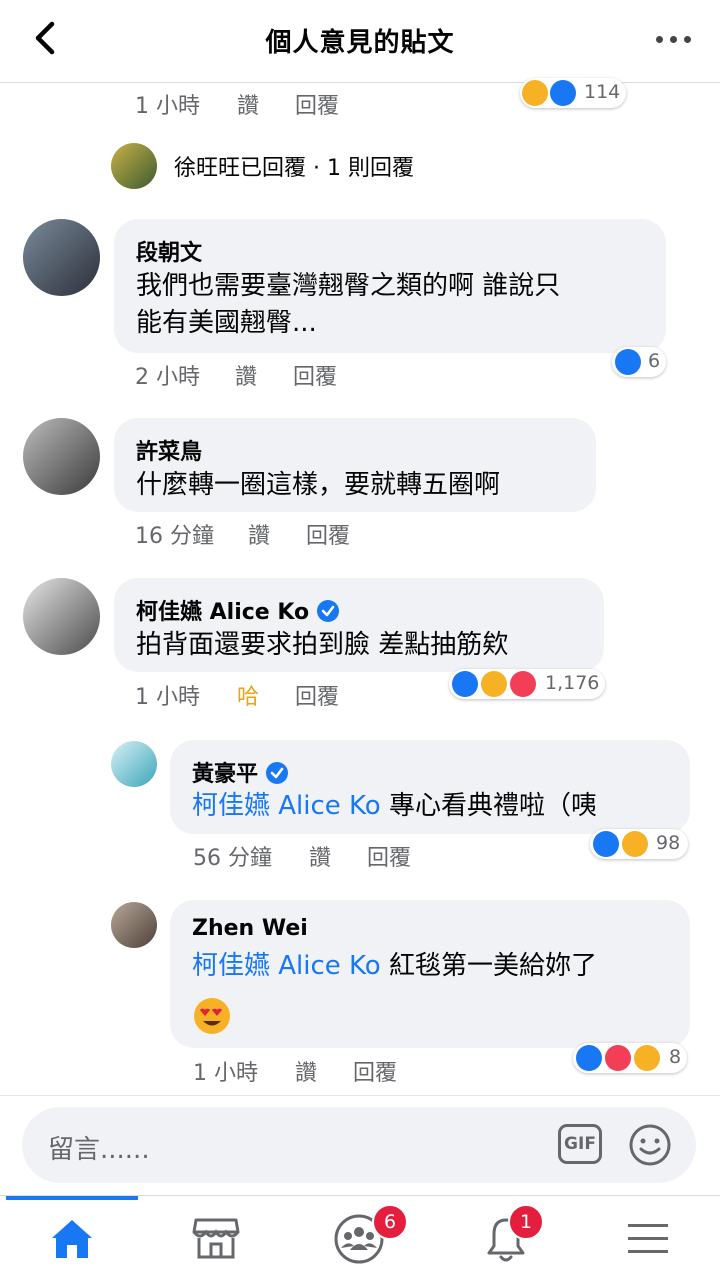 Image resolution: width=720 pixels, height=1281 pixels. Describe the element at coordinates (359, 625) in the screenshot. I see `comment-bubble: 柯佳嬿 Alice Ko 拍背面還要求拍到臉 差點抽筋欸` at that location.